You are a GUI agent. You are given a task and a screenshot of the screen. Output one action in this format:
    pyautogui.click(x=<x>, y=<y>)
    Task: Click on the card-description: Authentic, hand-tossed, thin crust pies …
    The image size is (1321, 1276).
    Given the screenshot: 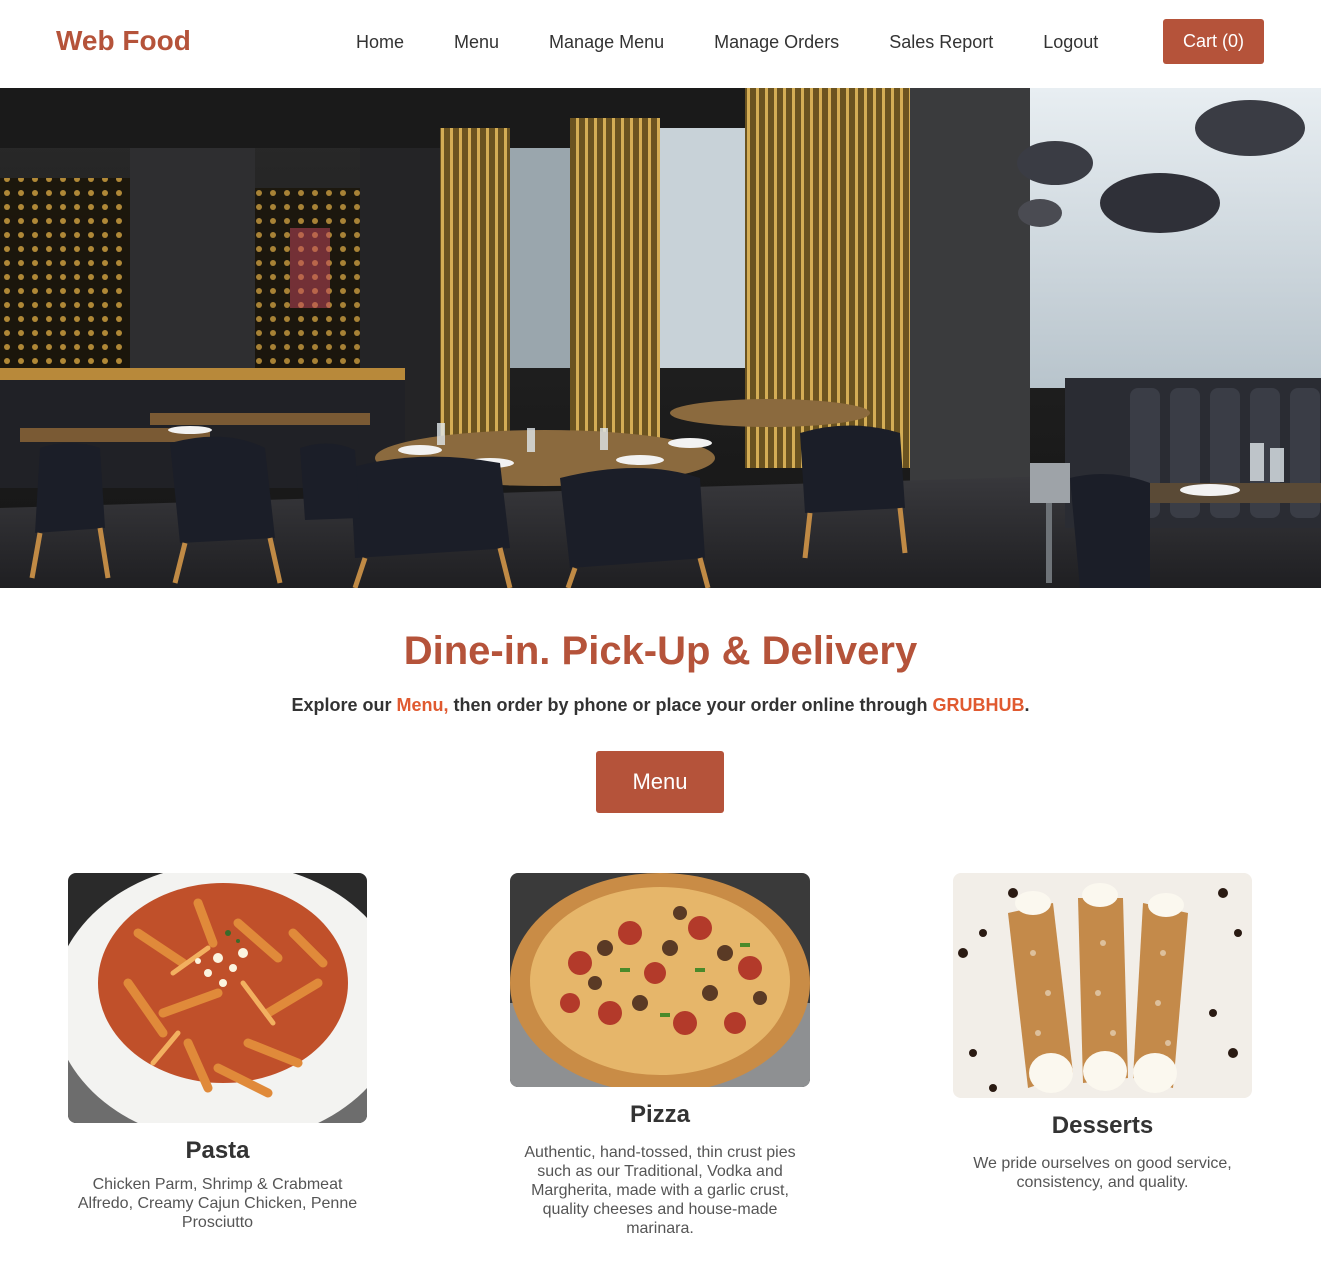 What is the action you would take?
    pyautogui.click(x=660, y=1190)
    